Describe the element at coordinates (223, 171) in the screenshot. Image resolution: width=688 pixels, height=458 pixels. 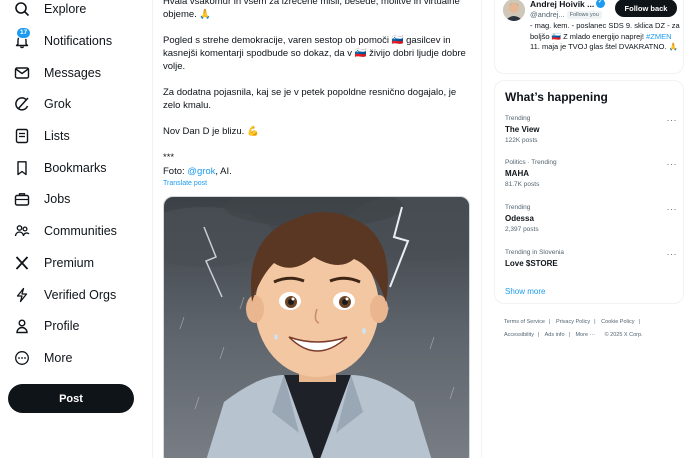
I see `photo-credit-suffix: , AI.` at that location.